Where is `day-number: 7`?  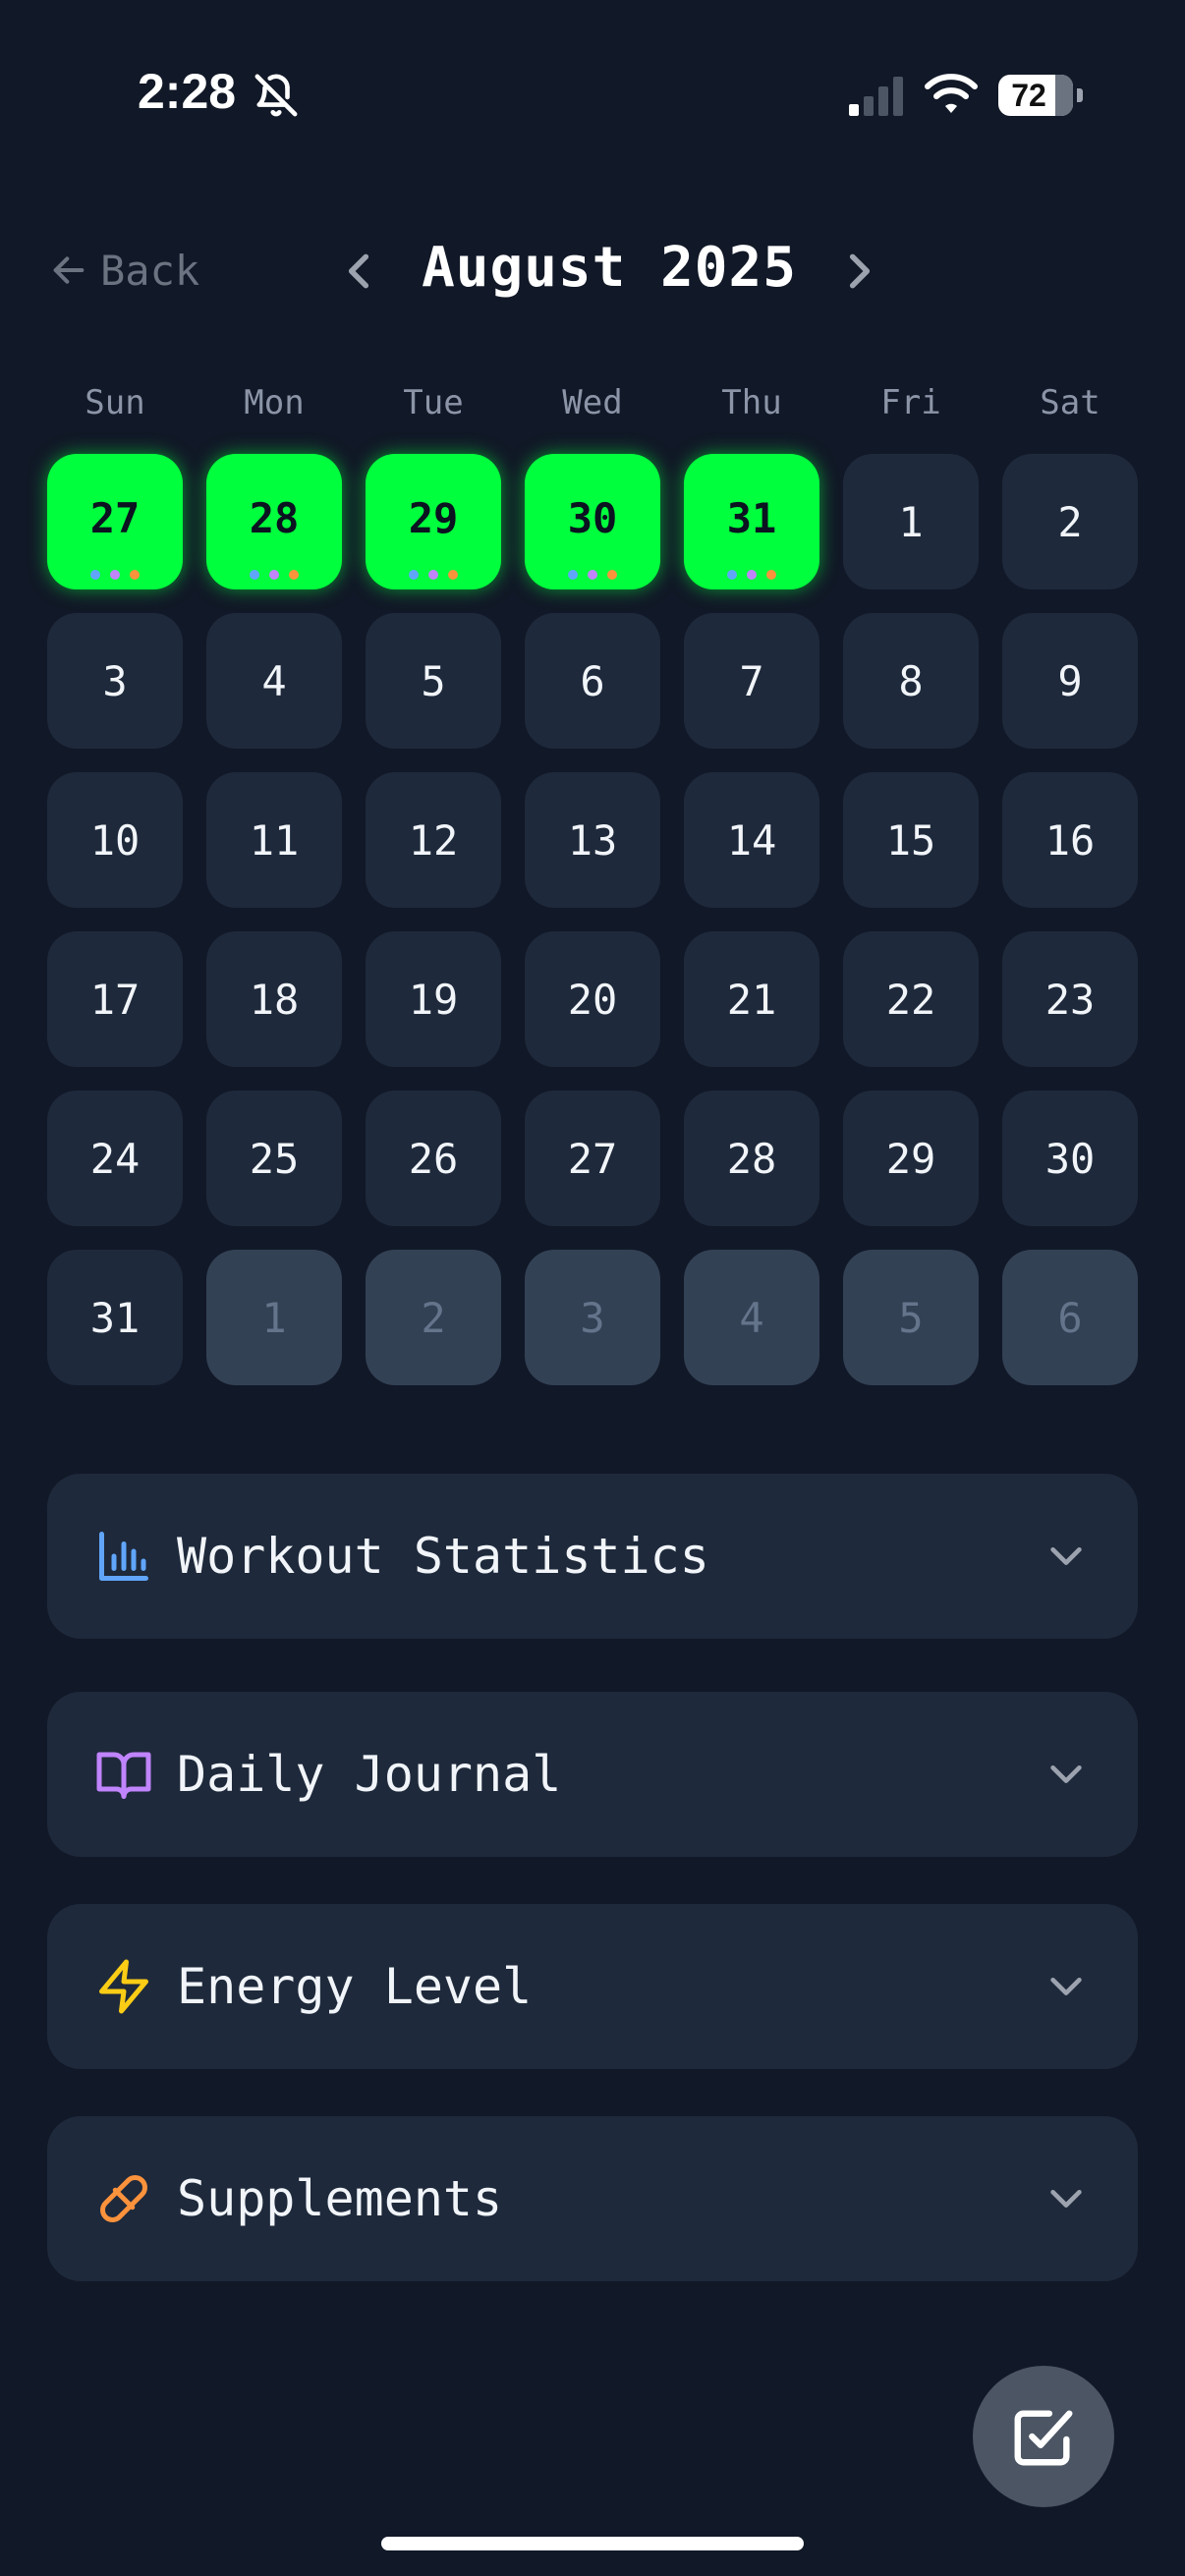
day-number: 7 is located at coordinates (752, 680).